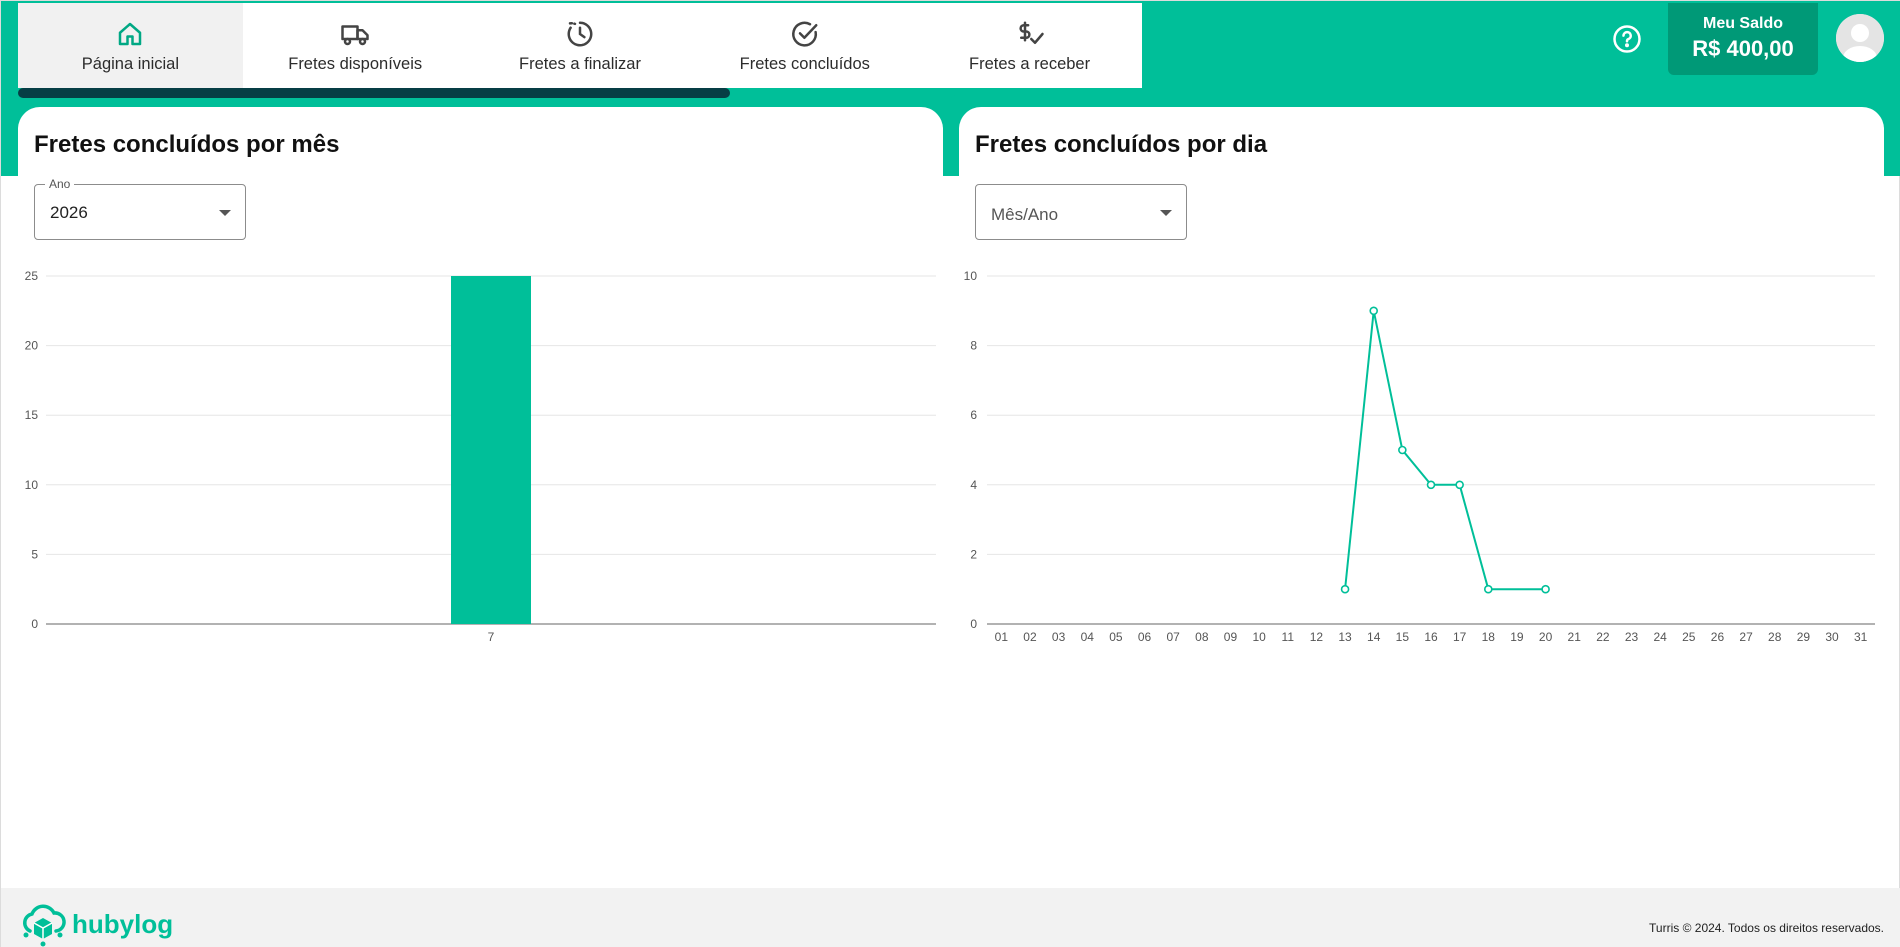 This screenshot has width=1900, height=947. I want to click on x-tick-label: 04, so click(1088, 637).